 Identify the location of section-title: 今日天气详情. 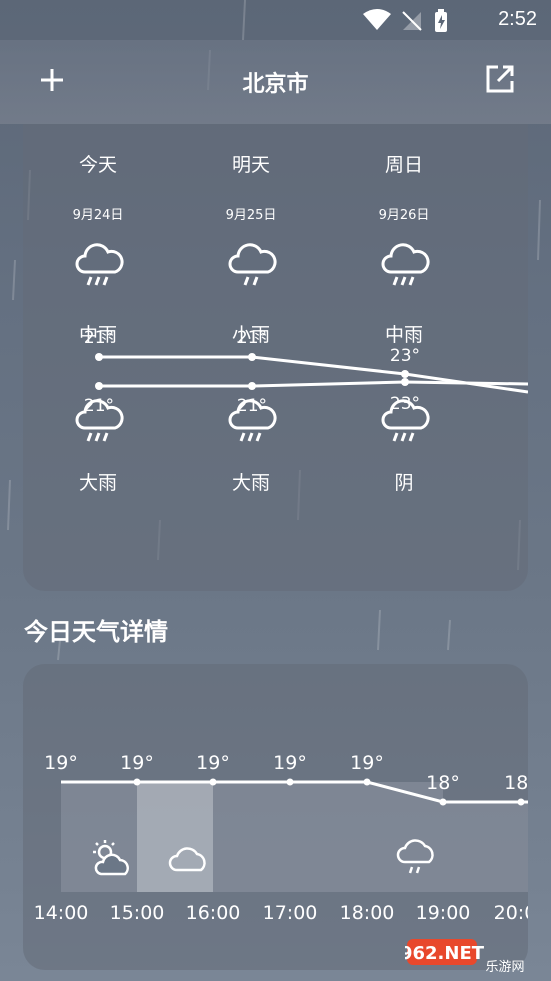
(96, 632).